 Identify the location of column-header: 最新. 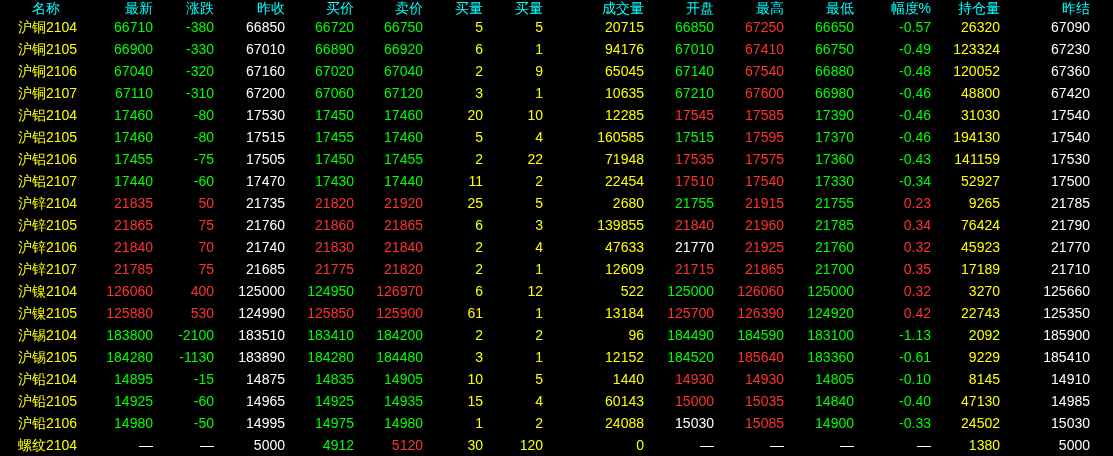
(121, 8).